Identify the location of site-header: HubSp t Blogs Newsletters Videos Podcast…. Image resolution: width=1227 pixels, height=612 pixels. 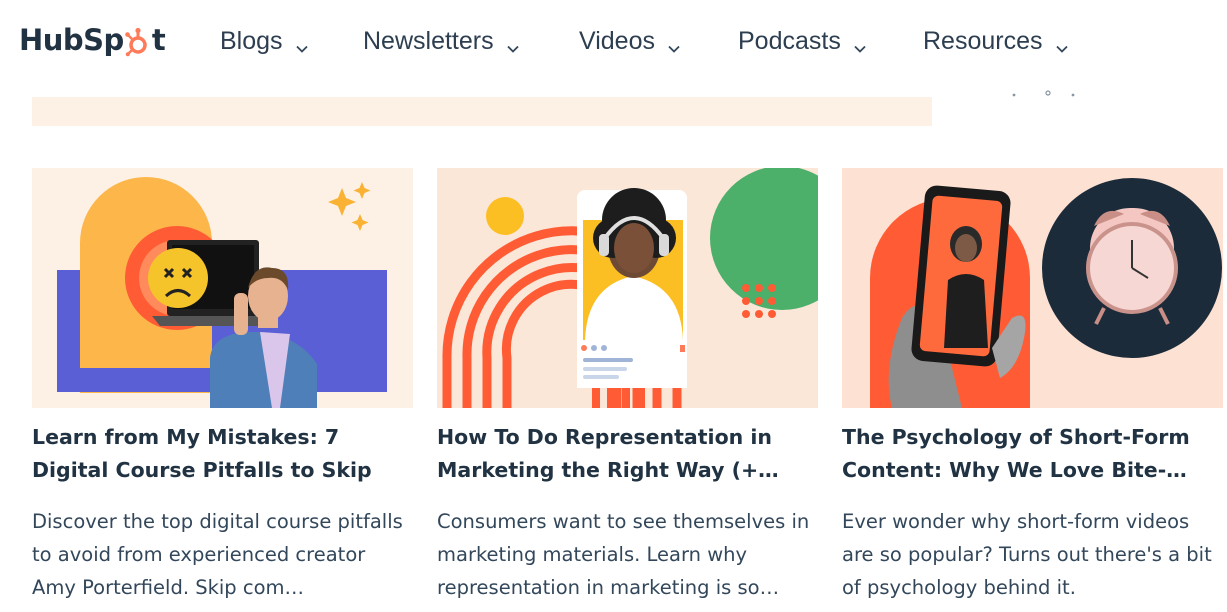
(613, 41).